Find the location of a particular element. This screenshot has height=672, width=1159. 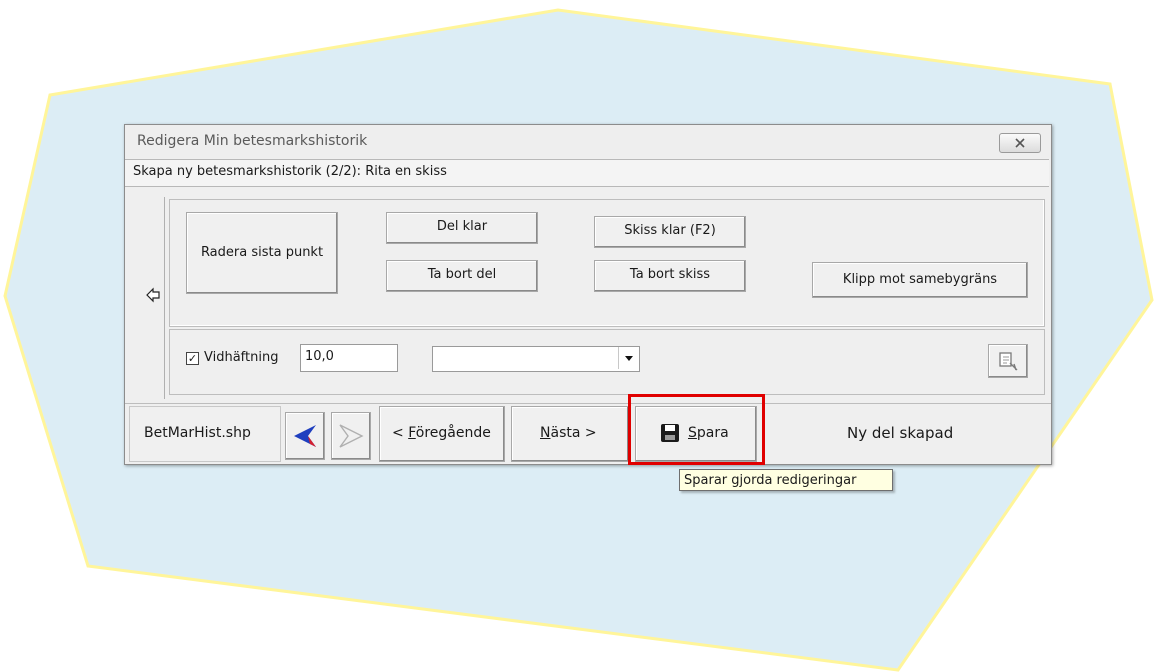

foregaende-button: < Föregående is located at coordinates (442, 434).